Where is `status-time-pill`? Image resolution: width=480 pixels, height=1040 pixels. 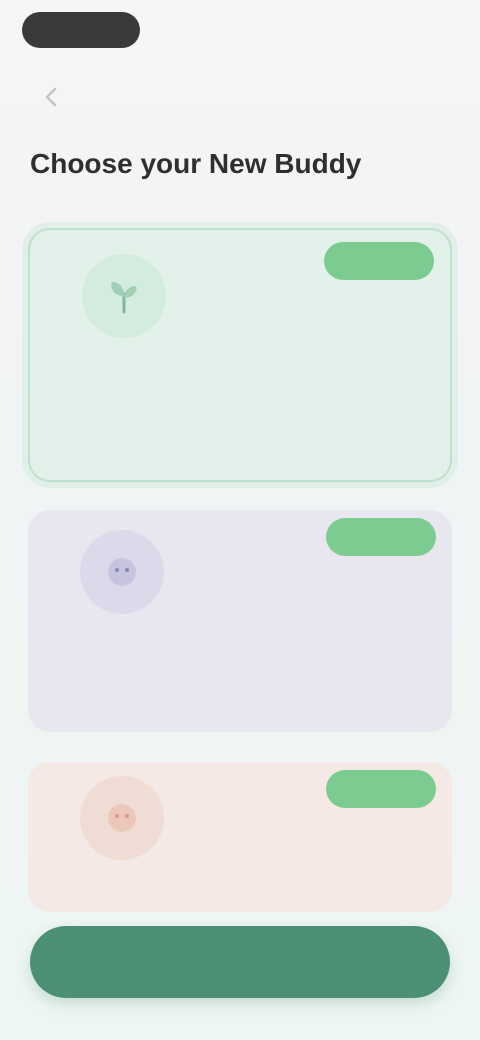 status-time-pill is located at coordinates (81, 30).